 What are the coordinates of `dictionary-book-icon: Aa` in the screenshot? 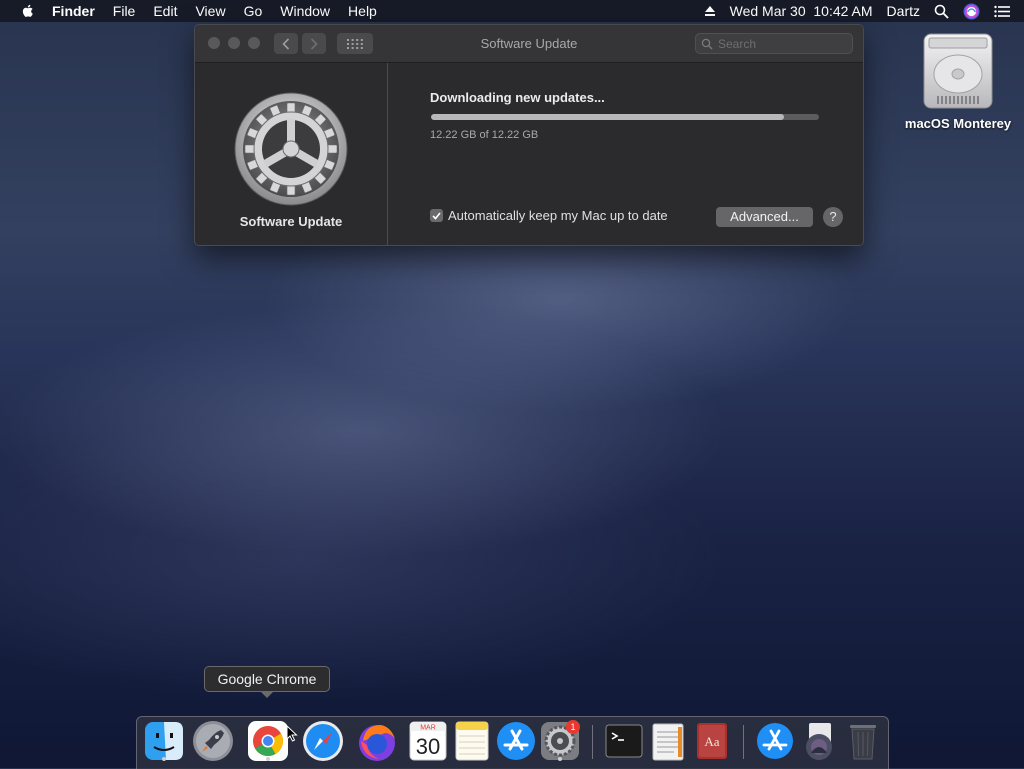 It's located at (712, 741).